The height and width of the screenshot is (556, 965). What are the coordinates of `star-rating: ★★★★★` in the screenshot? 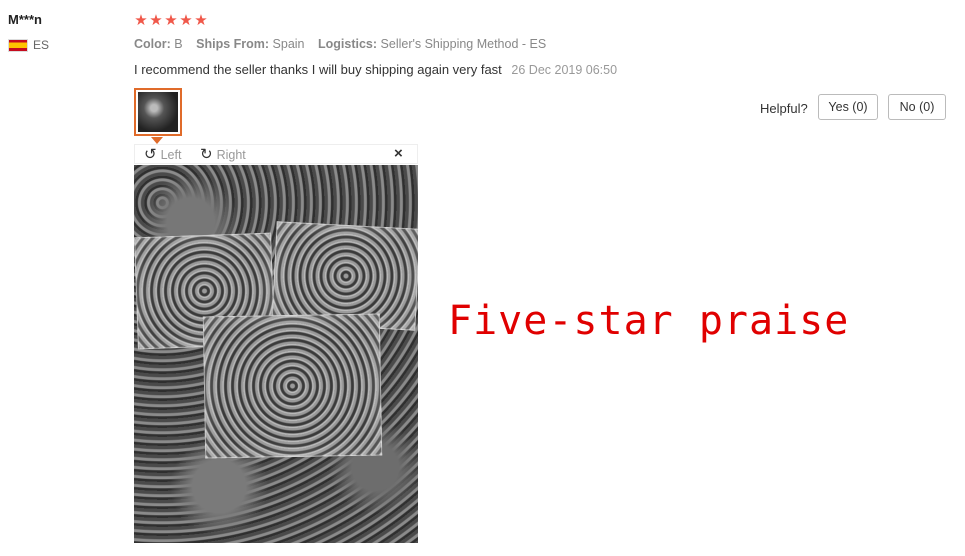 It's located at (171, 20).